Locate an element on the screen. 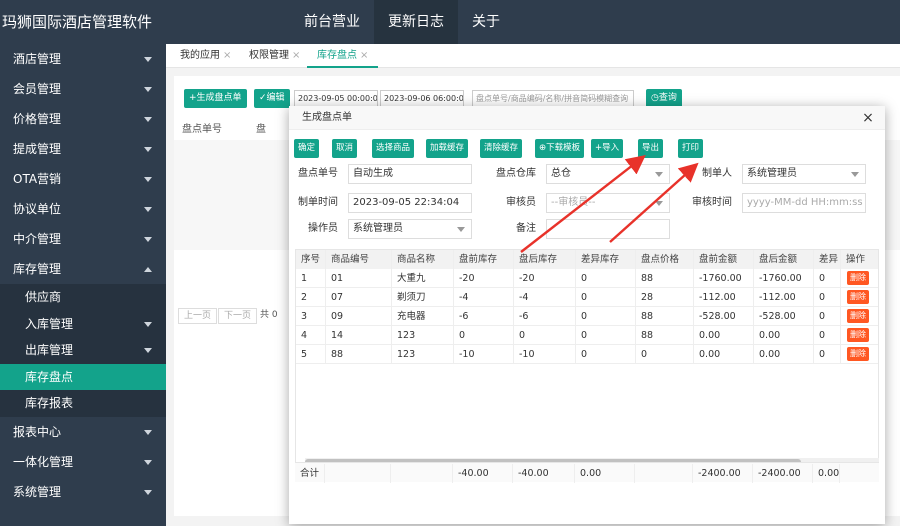  annotation-arrows is located at coordinates (609, 204).